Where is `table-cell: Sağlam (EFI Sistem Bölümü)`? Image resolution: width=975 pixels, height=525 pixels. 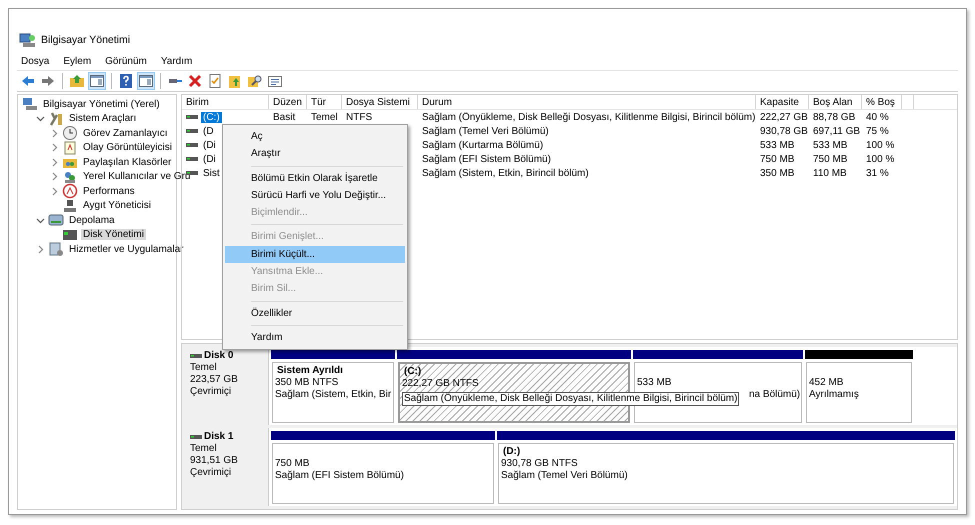
table-cell: Sağlam (EFI Sistem Bölümü) is located at coordinates (486, 159).